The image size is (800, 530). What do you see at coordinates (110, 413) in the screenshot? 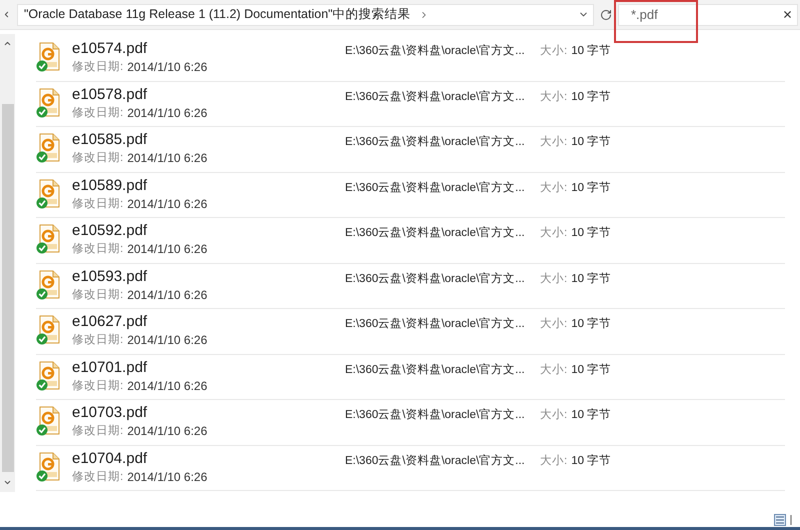
I see `file-name: e10703.pdf` at bounding box center [110, 413].